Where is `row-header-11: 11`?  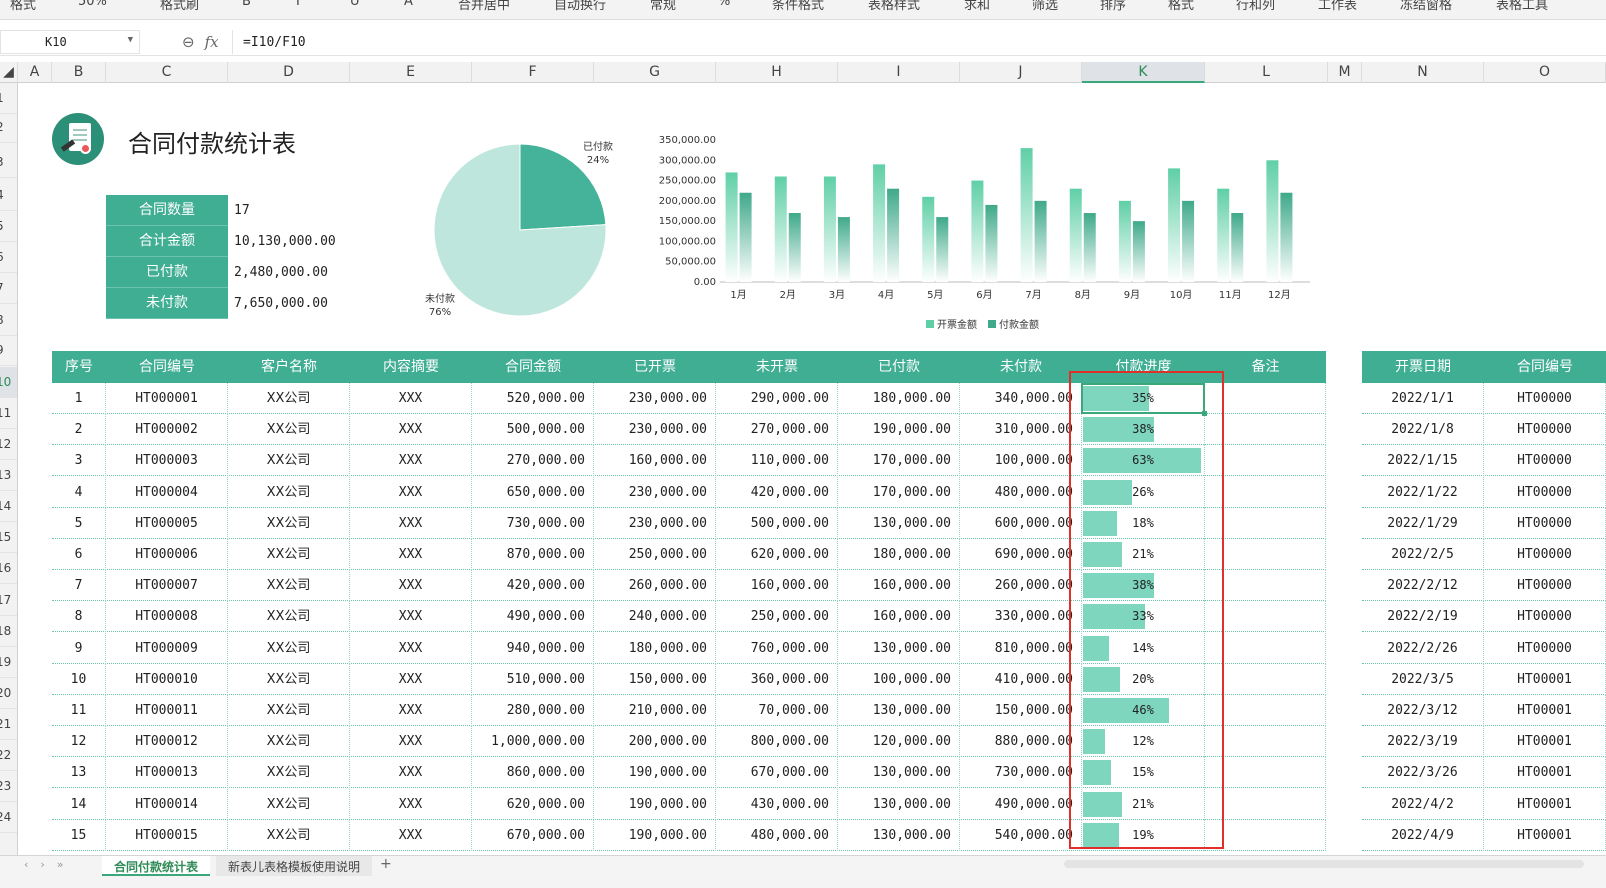
row-header-11: 11 is located at coordinates (8, 413).